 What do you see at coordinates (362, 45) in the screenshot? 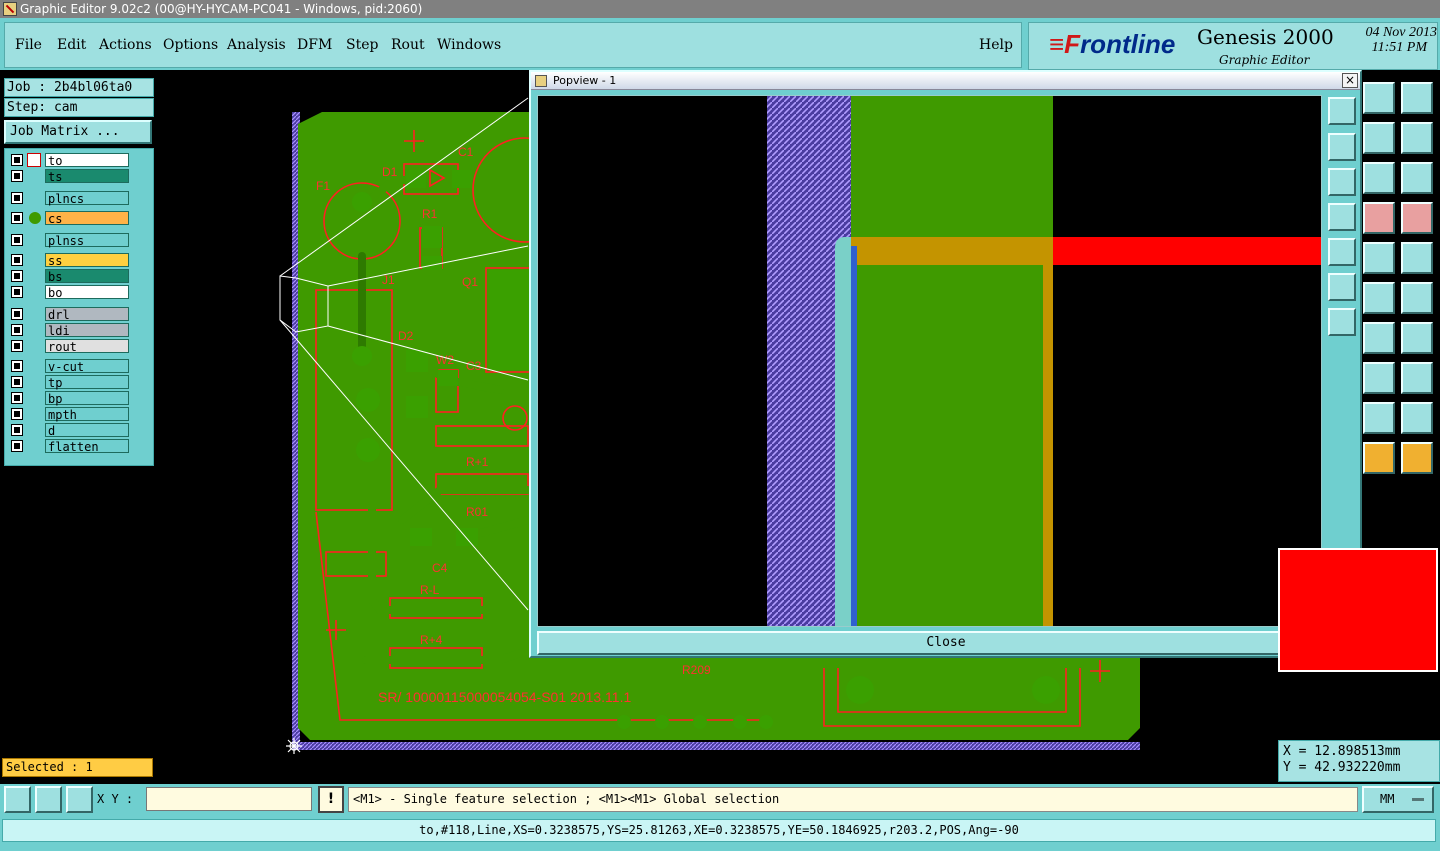
I see `menu-step: Step` at bounding box center [362, 45].